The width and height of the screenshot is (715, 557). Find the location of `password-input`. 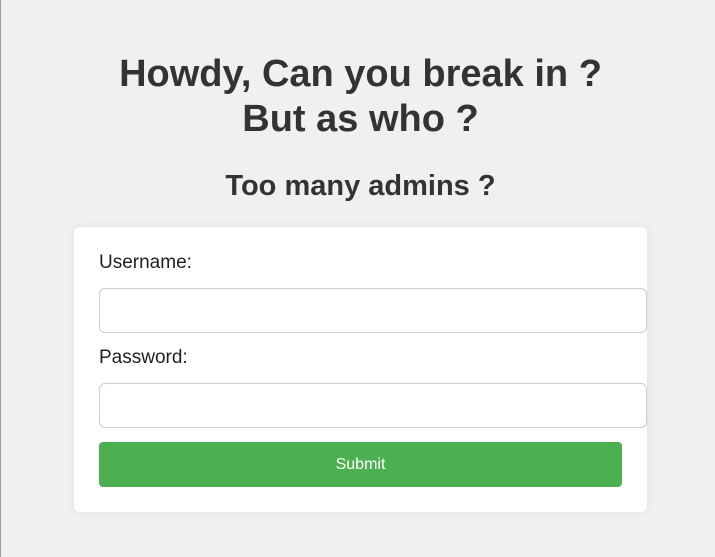

password-input is located at coordinates (373, 405).